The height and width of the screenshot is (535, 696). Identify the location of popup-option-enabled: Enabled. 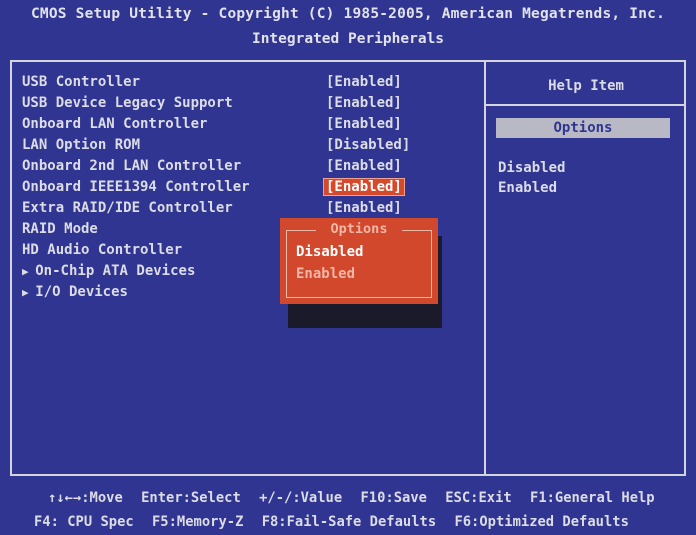
(325, 274).